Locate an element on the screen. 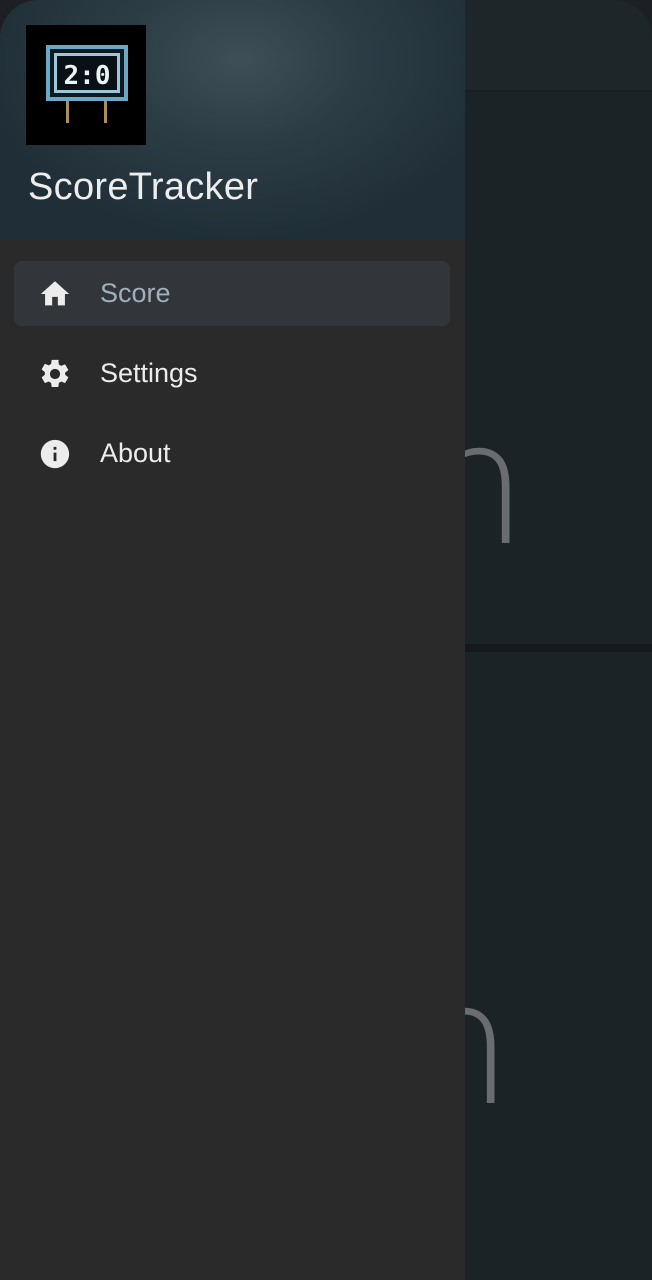 The width and height of the screenshot is (652, 1280). navigation-menu: Score Settings About is located at coordinates (232, 381).